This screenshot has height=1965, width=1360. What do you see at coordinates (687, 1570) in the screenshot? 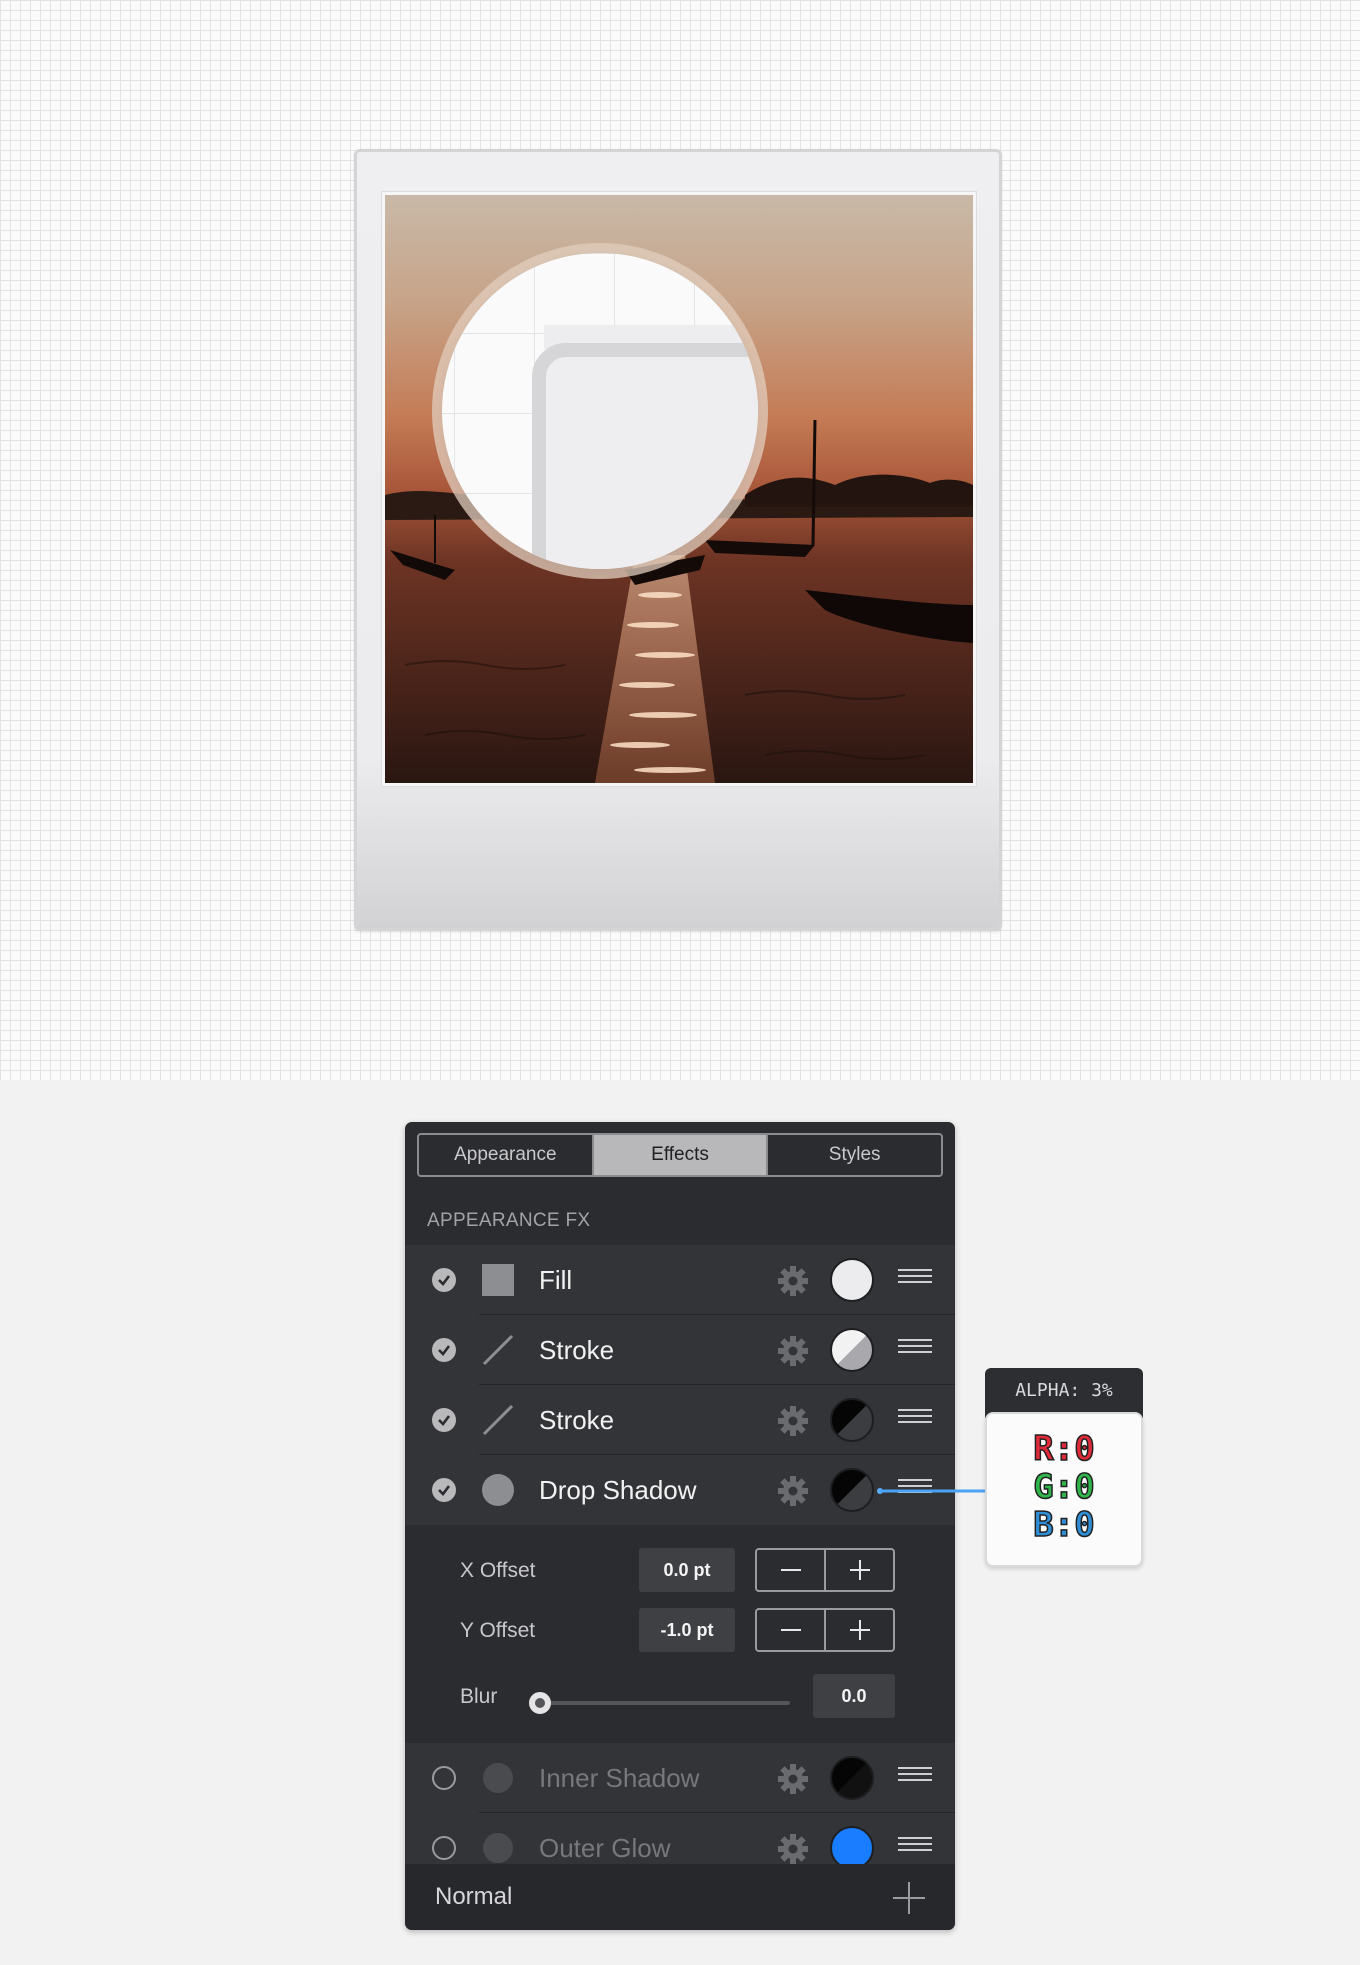
I see `x-offset-field: 0.0 pt` at bounding box center [687, 1570].